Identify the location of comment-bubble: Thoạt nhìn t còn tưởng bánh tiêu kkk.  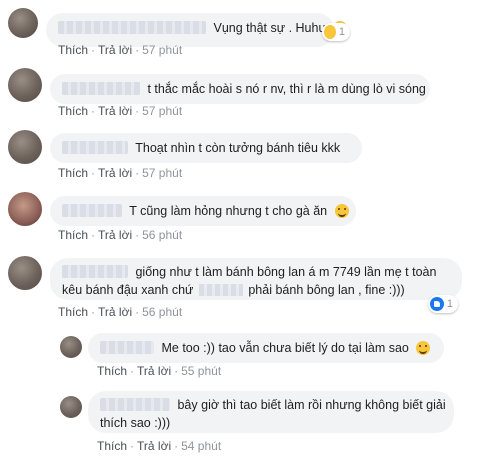
(206, 148).